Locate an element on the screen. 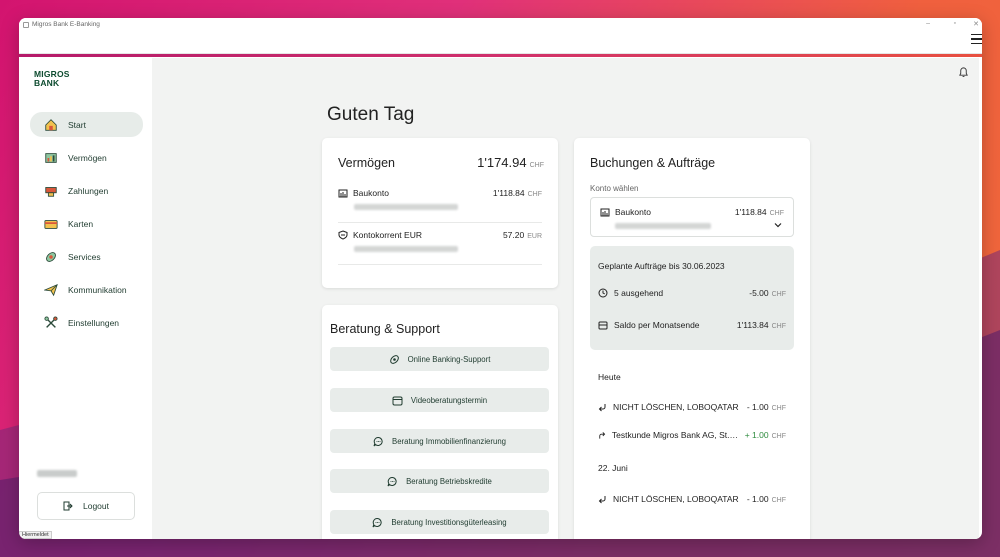 The image size is (1000, 557). beratung-betriebskredite-button: Beratung Betriebskredite is located at coordinates (439, 481).